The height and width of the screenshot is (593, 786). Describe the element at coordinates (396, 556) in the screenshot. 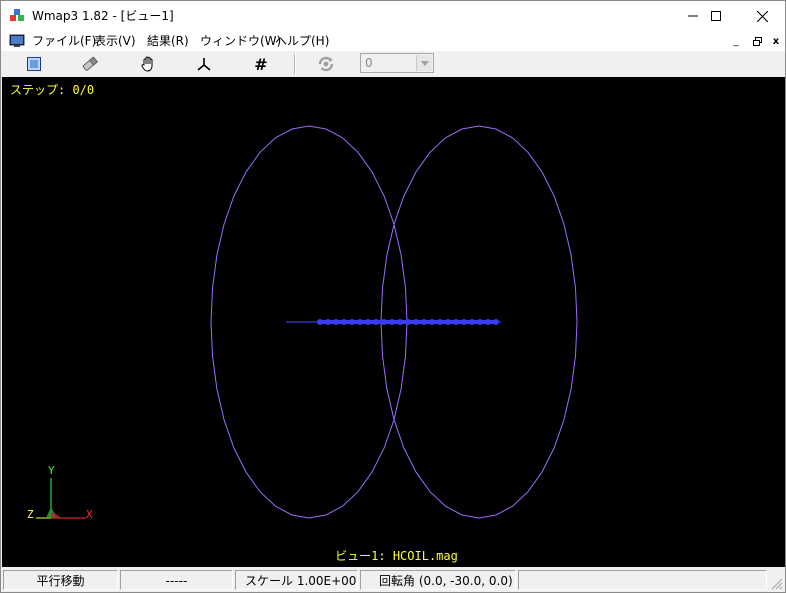

I see `view-caption: ビュー1: HCOIL.mag` at that location.